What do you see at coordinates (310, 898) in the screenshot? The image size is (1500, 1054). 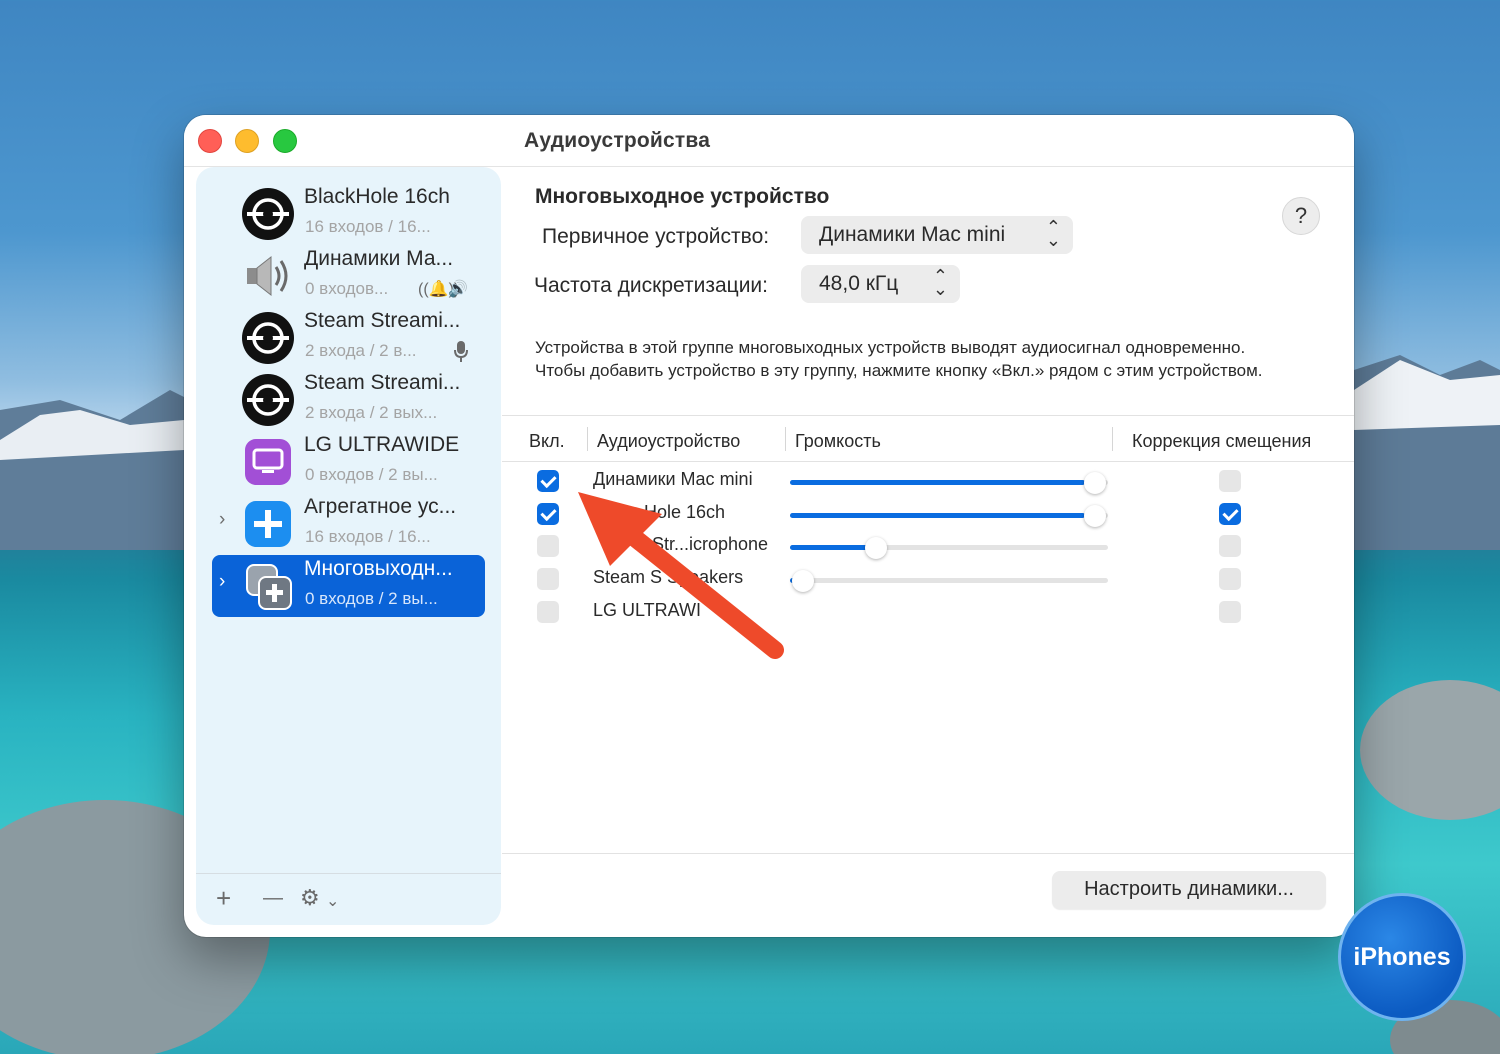 I see `gear-icon: ⚙` at bounding box center [310, 898].